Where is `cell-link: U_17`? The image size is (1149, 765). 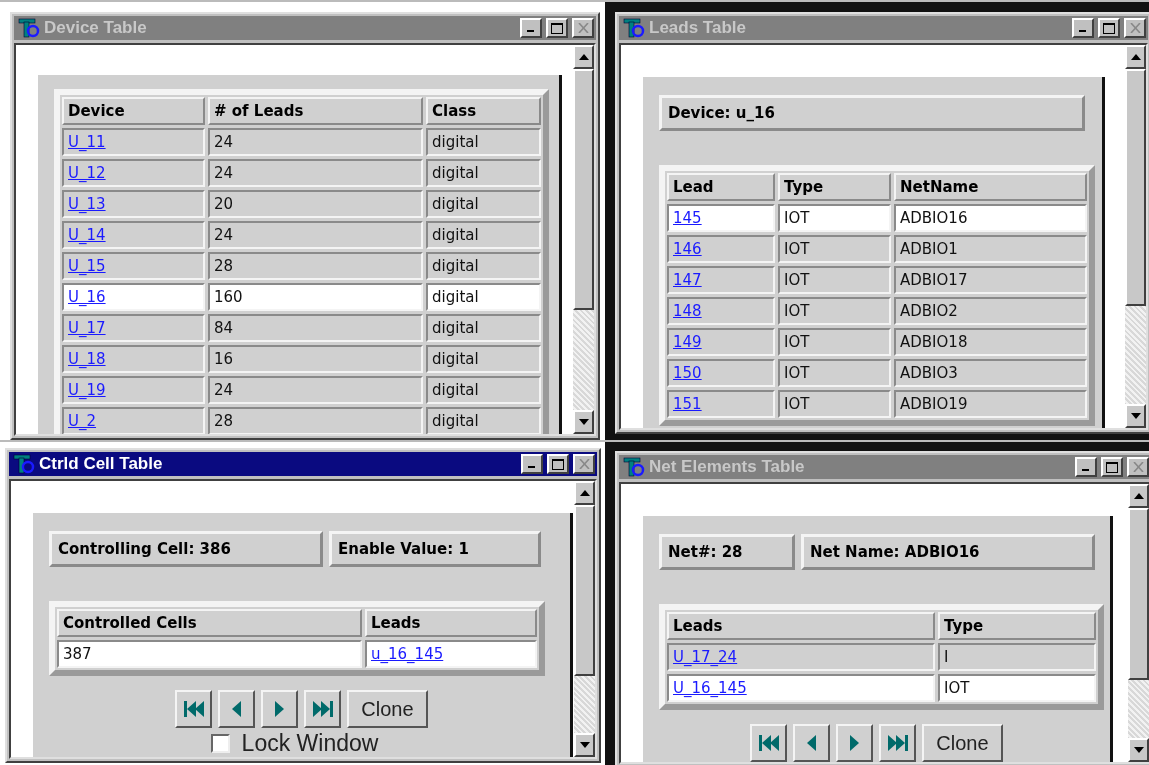
cell-link: U_17 is located at coordinates (87, 328).